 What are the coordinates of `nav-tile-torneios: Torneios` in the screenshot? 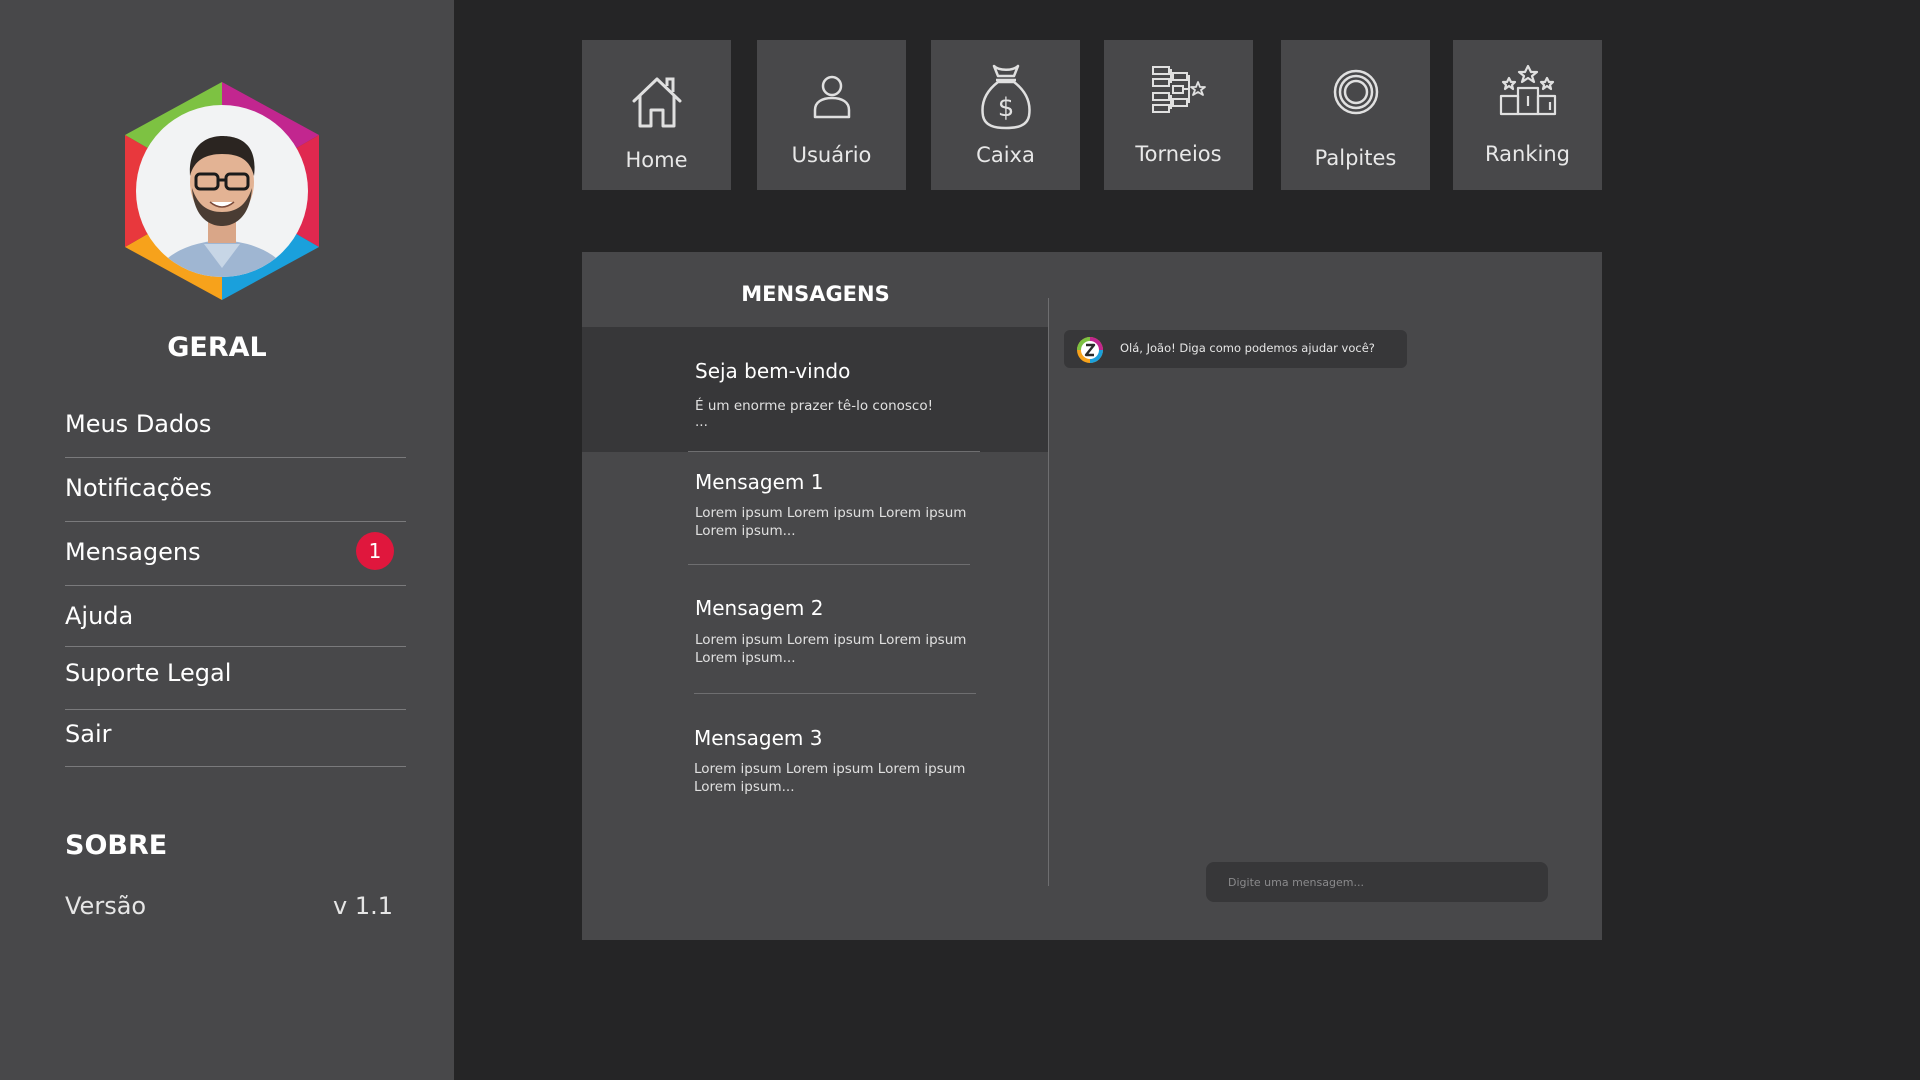 It's located at (1178, 115).